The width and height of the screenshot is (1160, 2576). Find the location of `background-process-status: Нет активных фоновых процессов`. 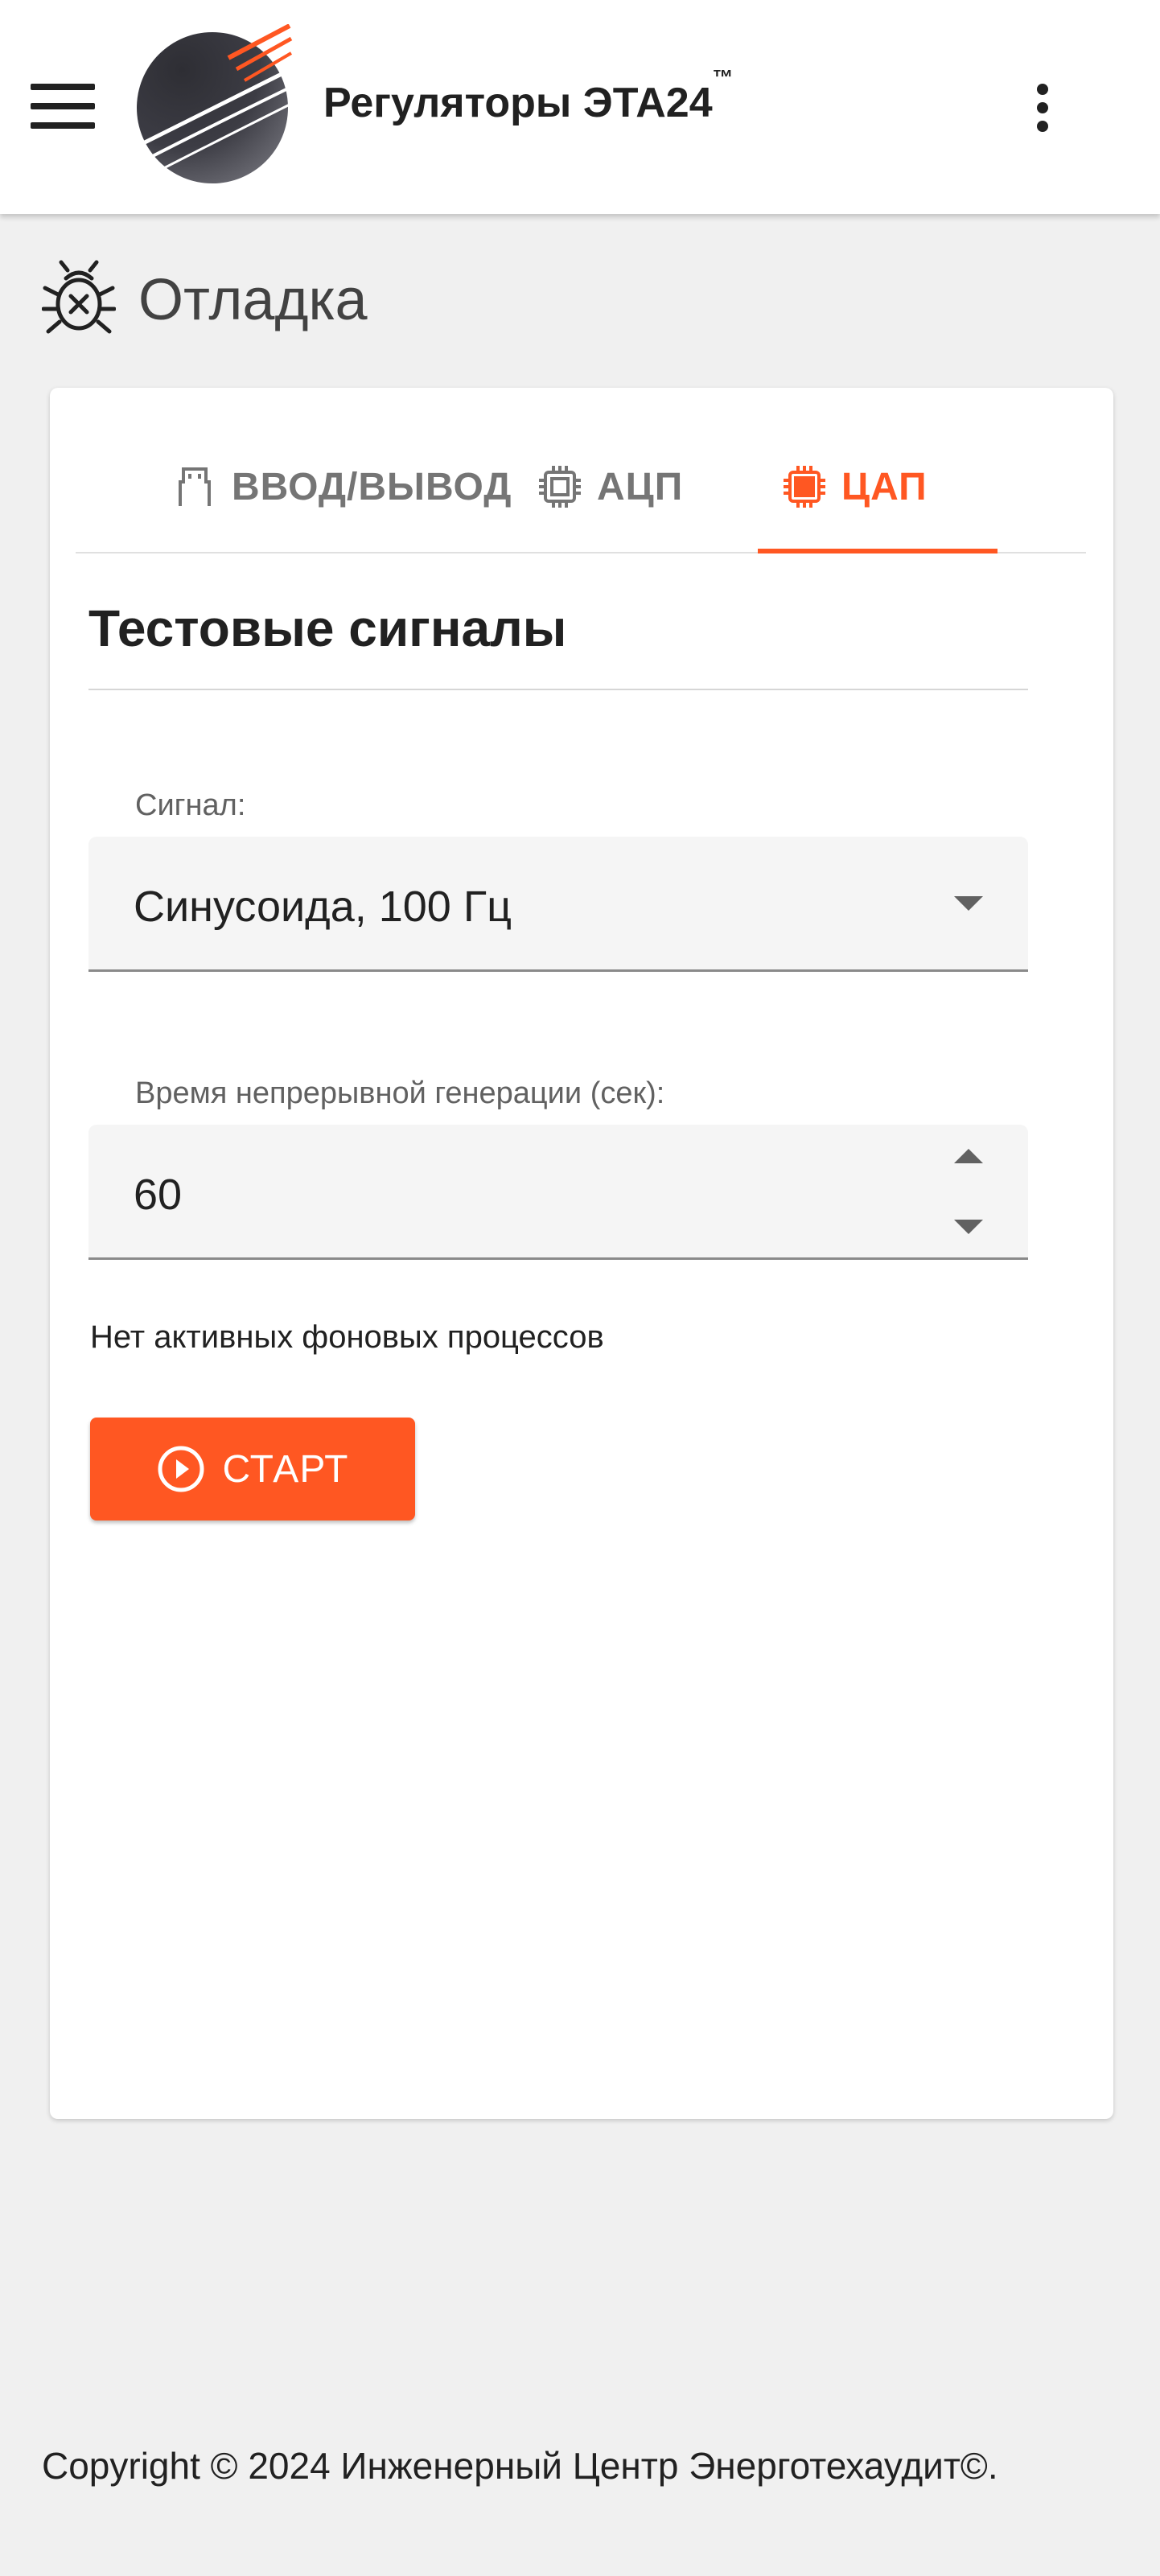

background-process-status: Нет активных фоновых процессов is located at coordinates (347, 1337).